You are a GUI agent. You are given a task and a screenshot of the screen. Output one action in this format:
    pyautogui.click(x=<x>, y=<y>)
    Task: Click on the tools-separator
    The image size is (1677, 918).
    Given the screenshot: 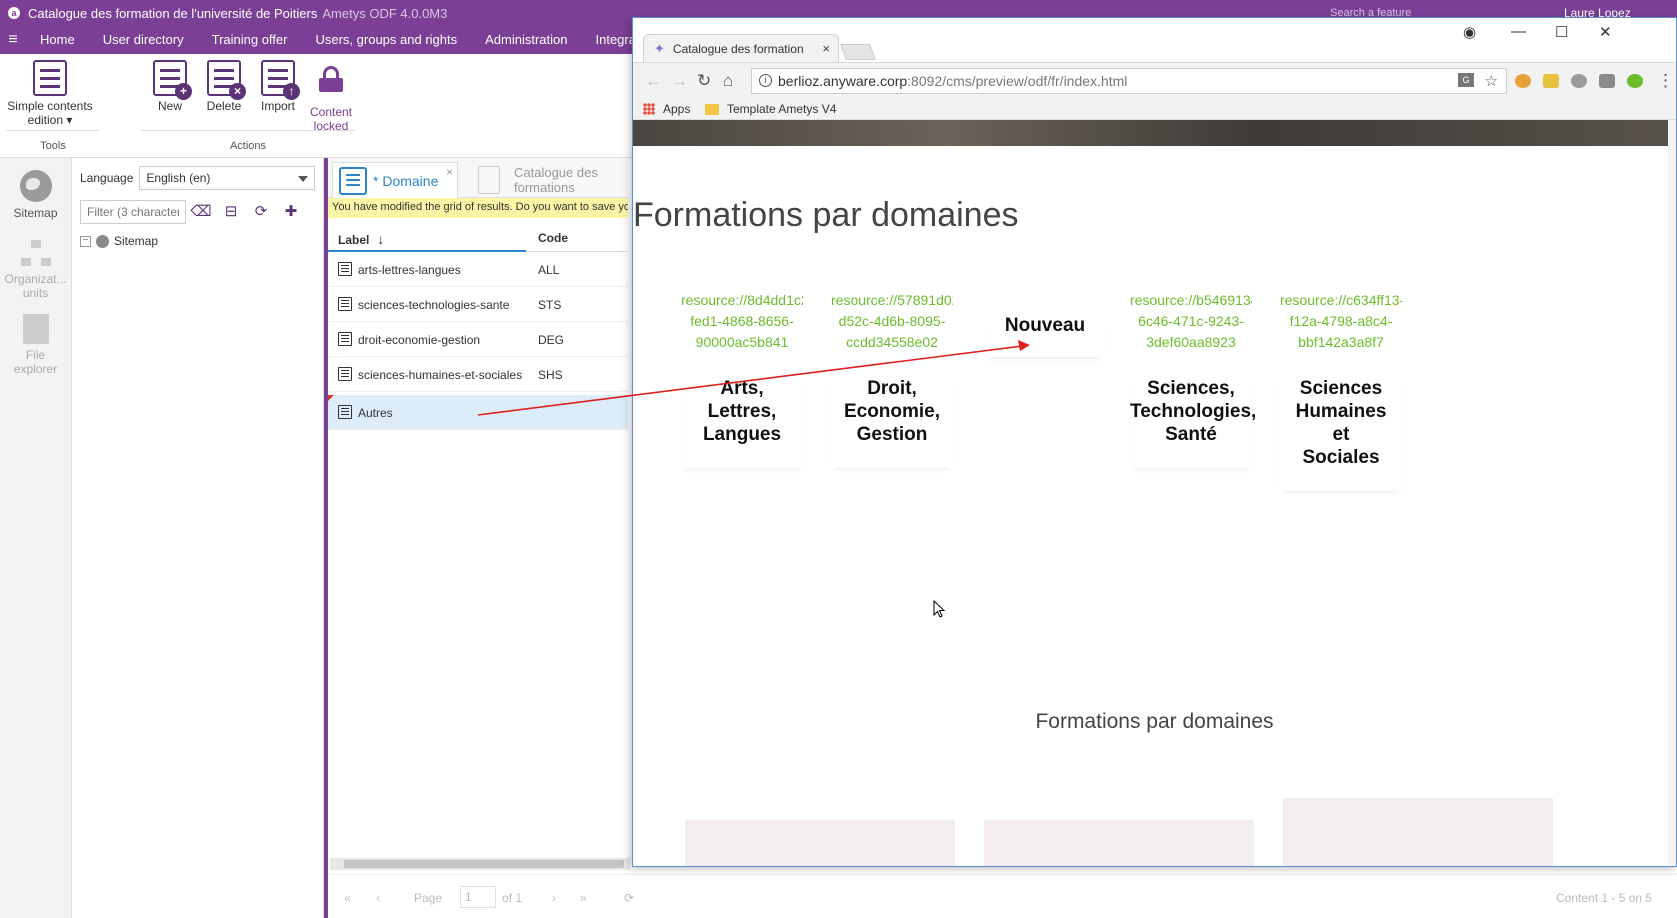 What is the action you would take?
    pyautogui.click(x=53, y=130)
    